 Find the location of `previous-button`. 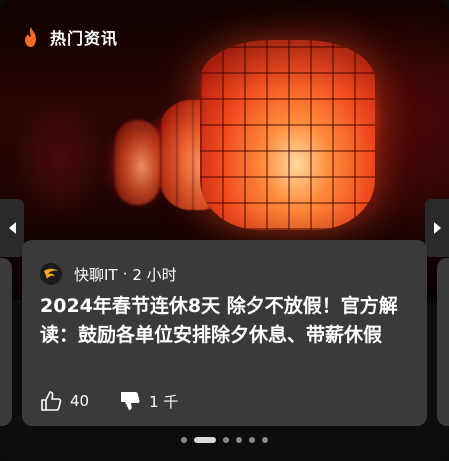

previous-button is located at coordinates (12, 228).